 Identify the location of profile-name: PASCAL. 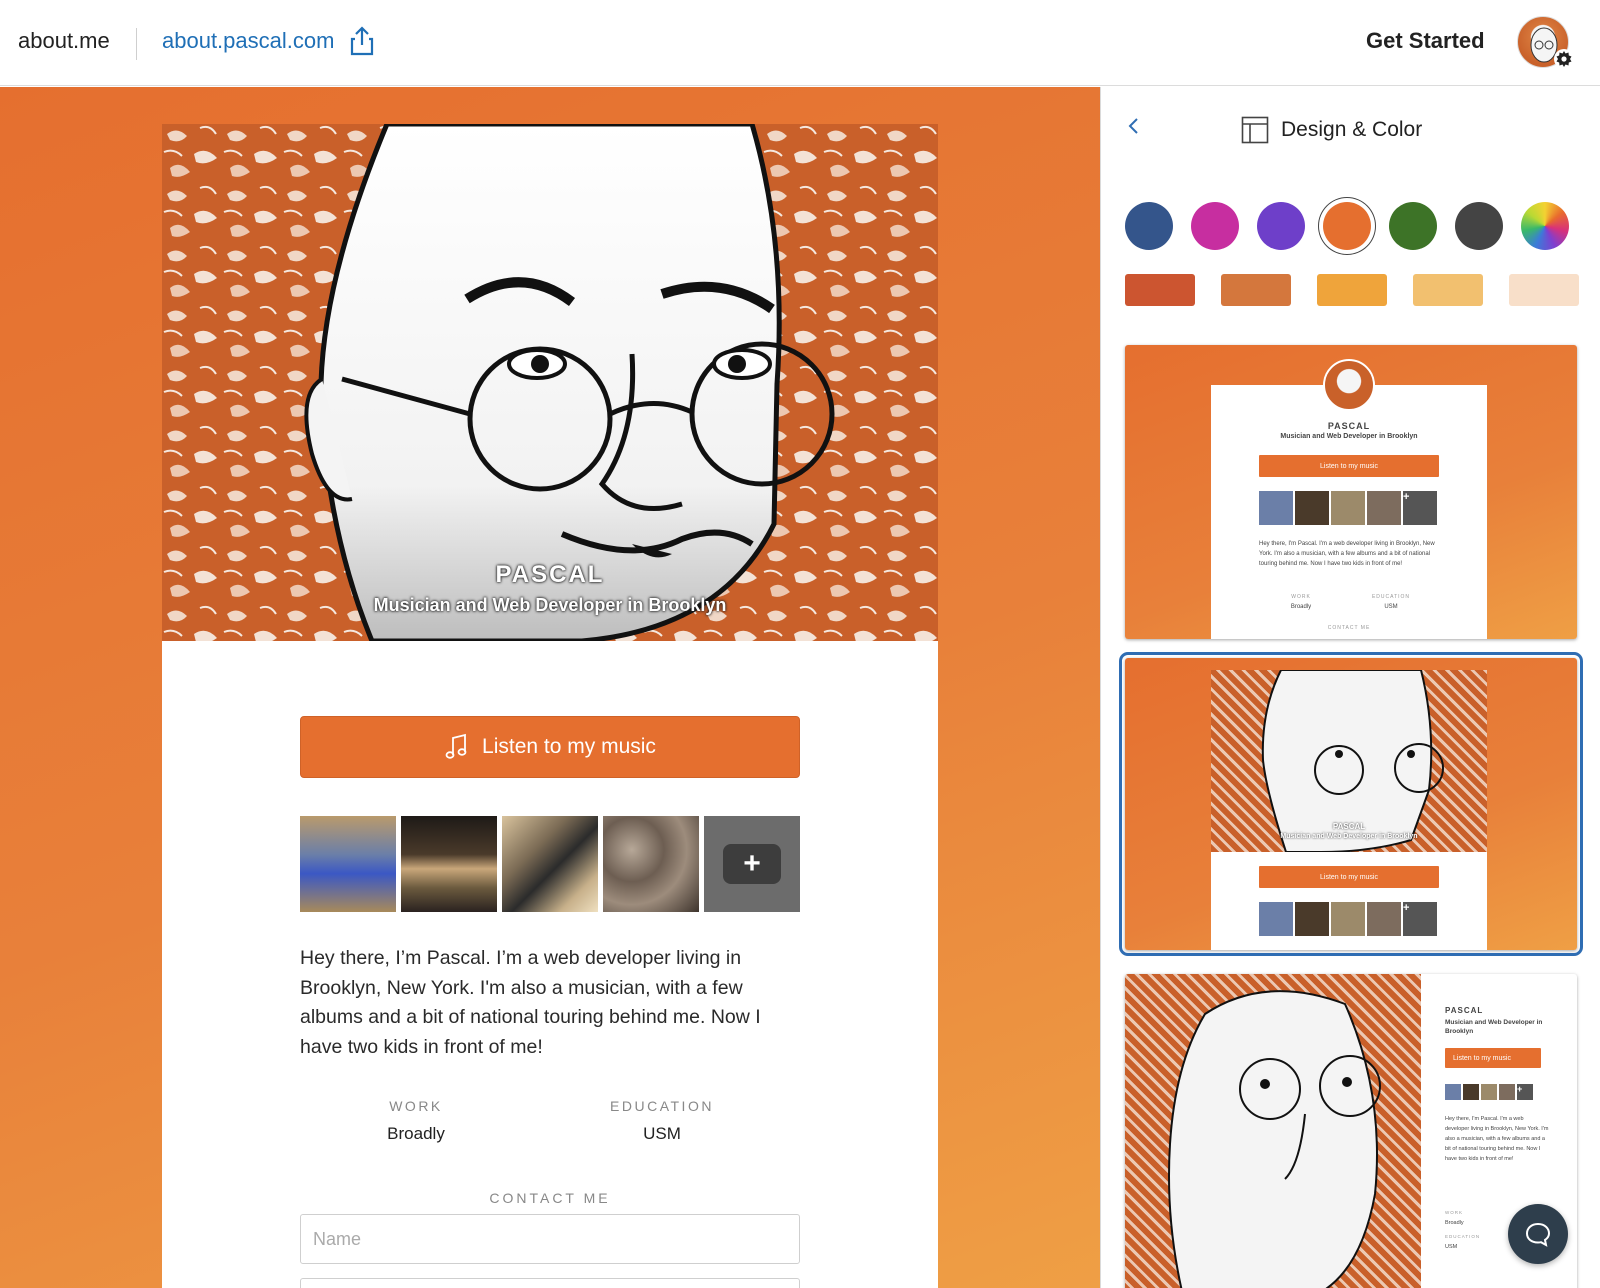
(550, 574).